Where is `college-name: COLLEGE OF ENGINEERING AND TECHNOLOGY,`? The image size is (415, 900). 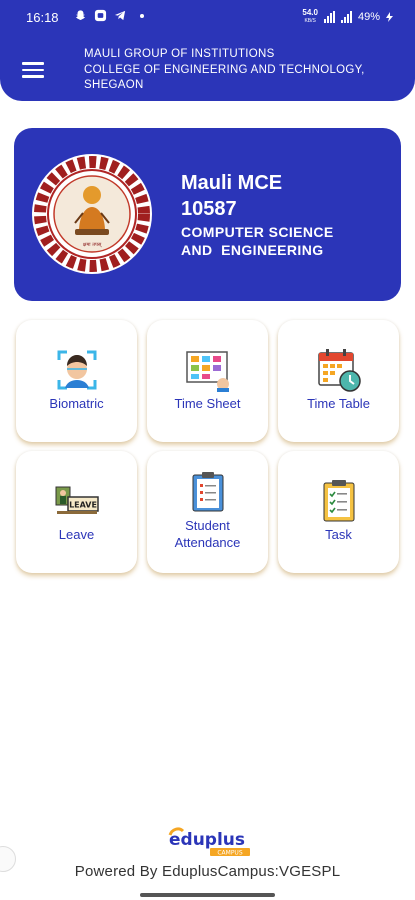 college-name: COLLEGE OF ENGINEERING AND TECHNOLOGY, is located at coordinates (224, 69).